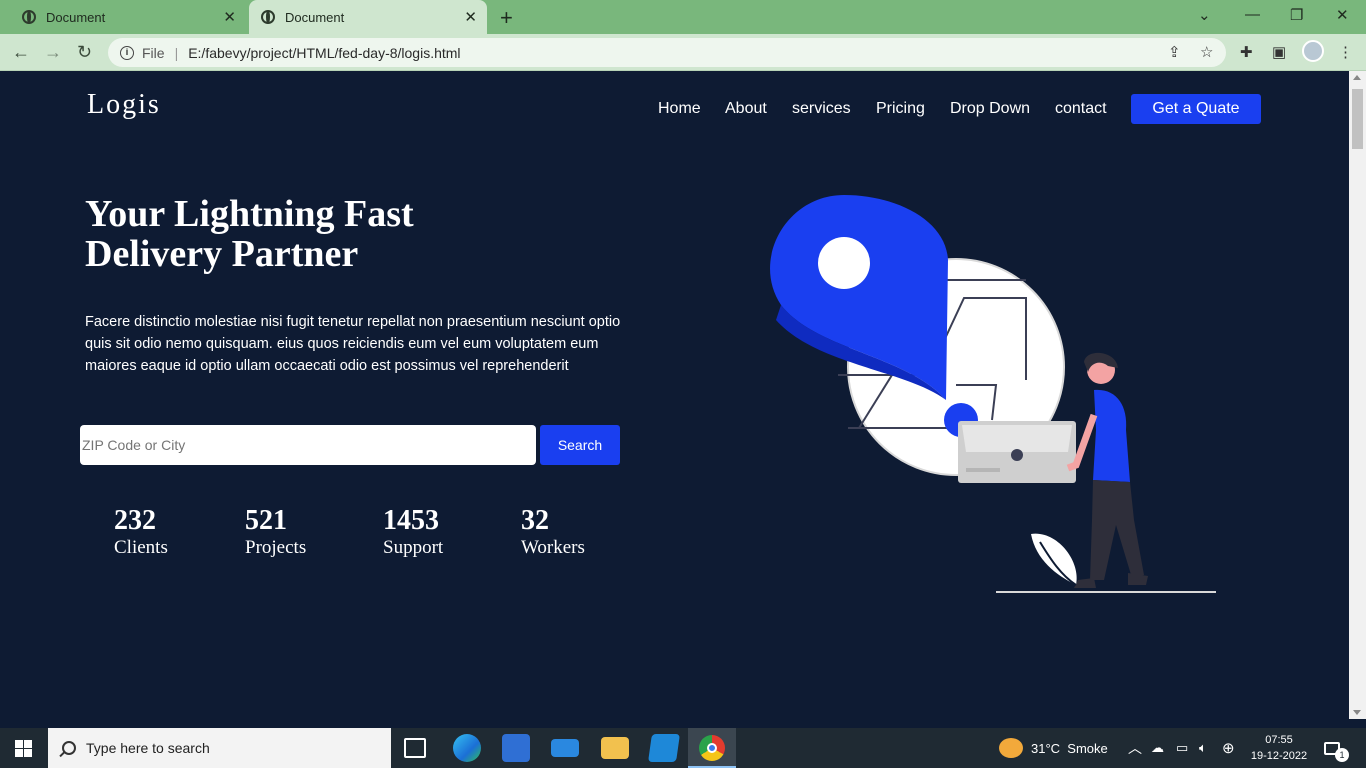  Describe the element at coordinates (219, 748) in the screenshot. I see `taskbar-search-box: Type here to search` at that location.